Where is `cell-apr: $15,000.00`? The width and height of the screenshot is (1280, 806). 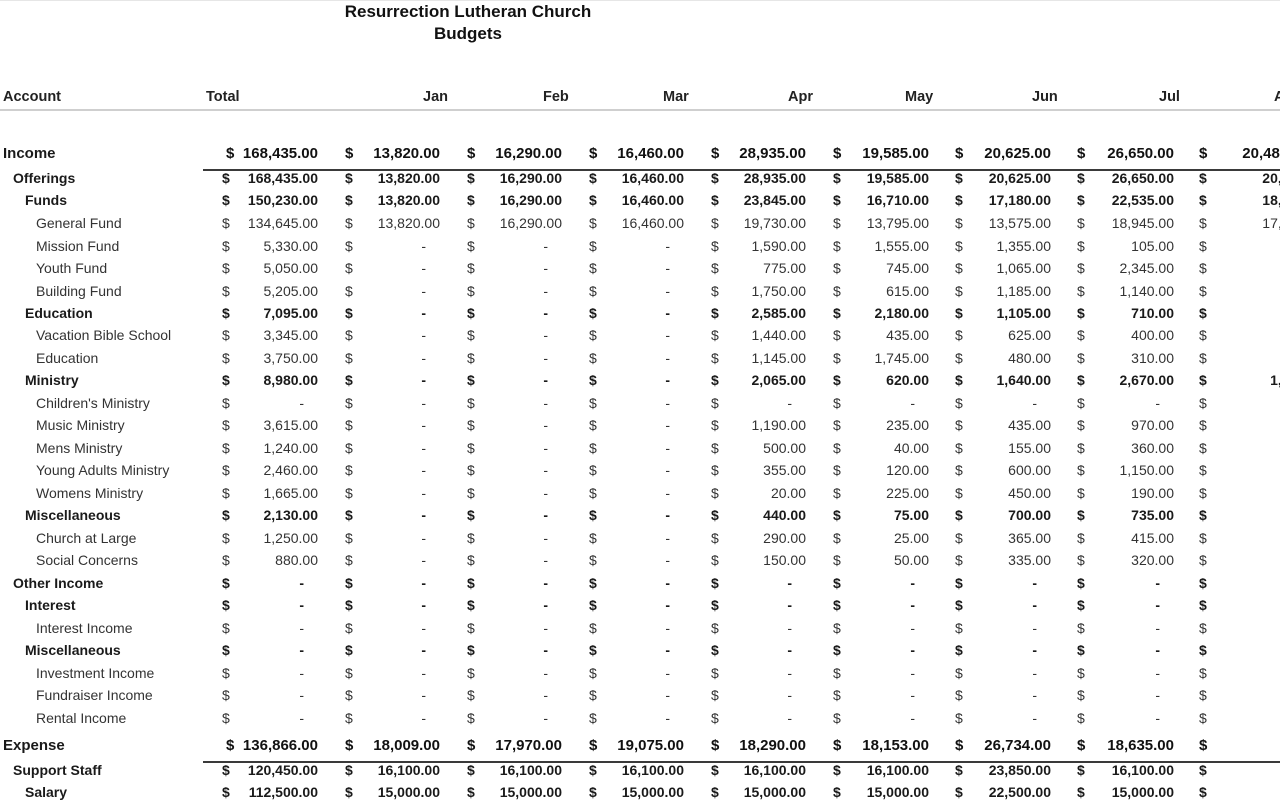 cell-apr: $15,000.00 is located at coordinates (758, 795).